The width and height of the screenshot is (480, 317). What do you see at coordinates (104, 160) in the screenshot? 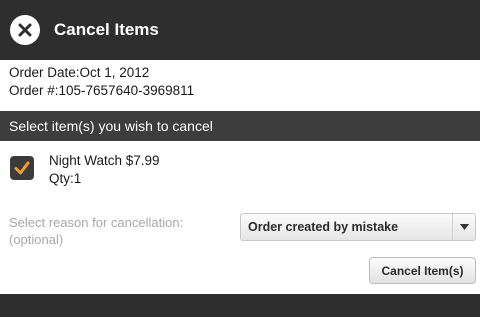
I see `item-name-price: Night Watch $7.99` at bounding box center [104, 160].